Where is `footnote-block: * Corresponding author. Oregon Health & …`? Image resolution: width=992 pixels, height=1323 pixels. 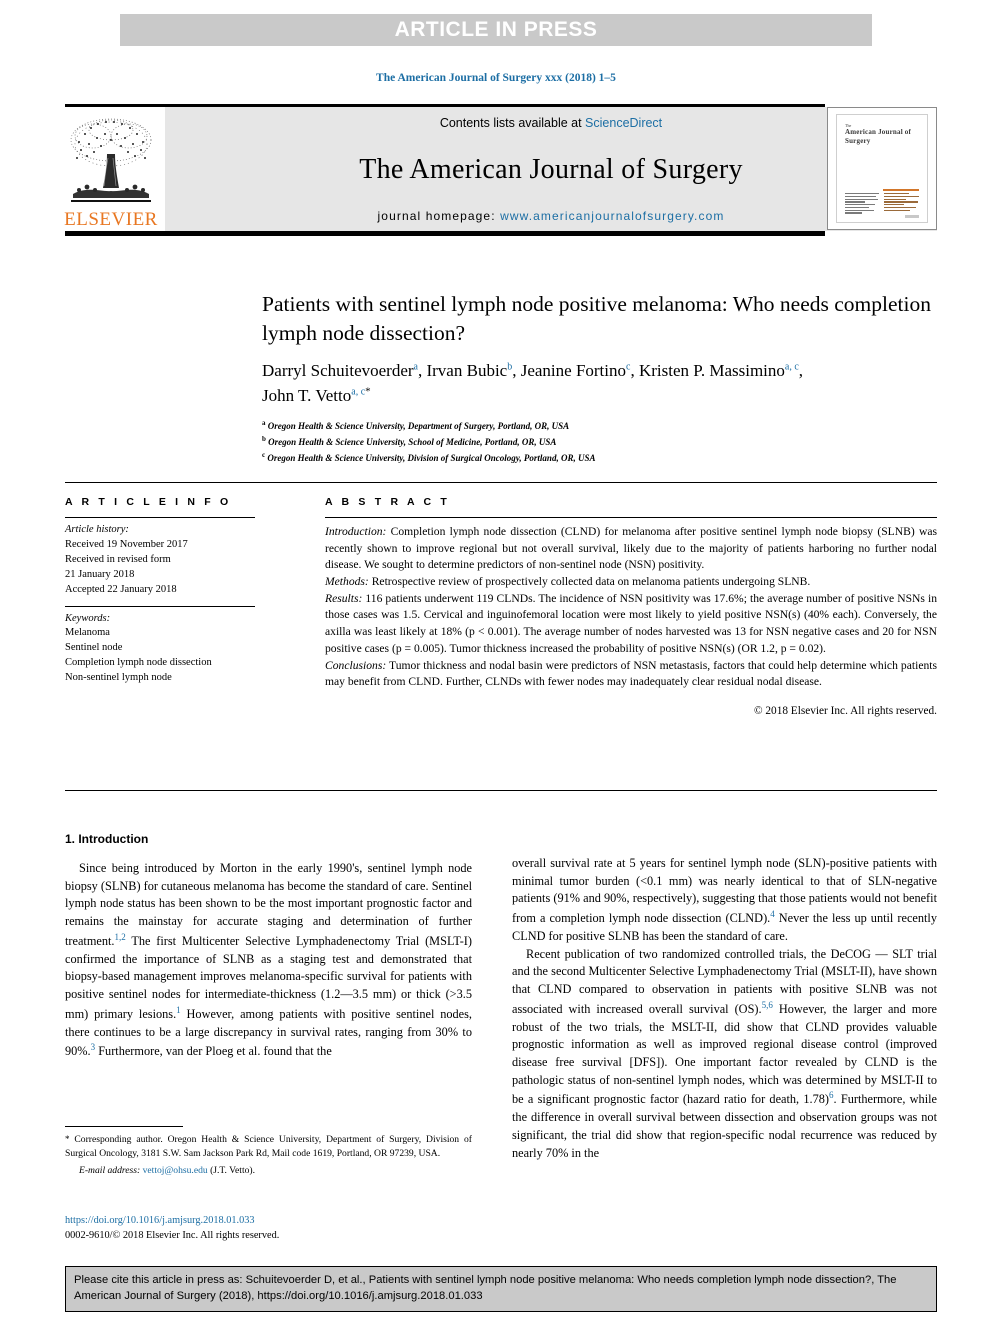
footnote-block: * Corresponding author. Oregon Health & … is located at coordinates (268, 1152).